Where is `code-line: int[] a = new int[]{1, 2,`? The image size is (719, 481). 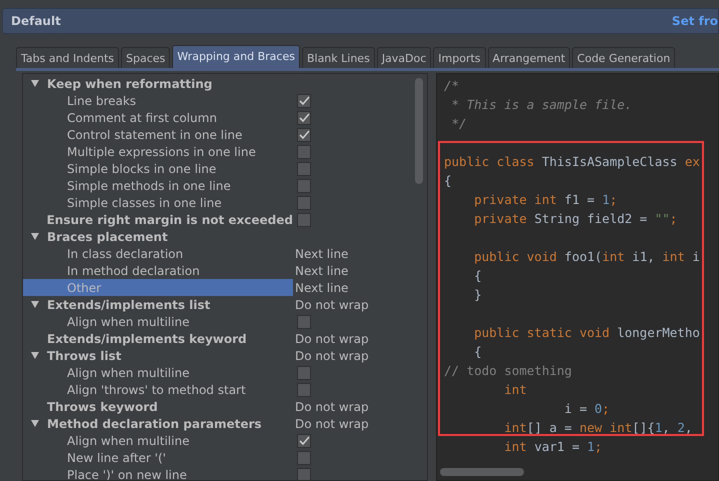 code-line: int[] a = new int[]{1, 2, is located at coordinates (597, 427).